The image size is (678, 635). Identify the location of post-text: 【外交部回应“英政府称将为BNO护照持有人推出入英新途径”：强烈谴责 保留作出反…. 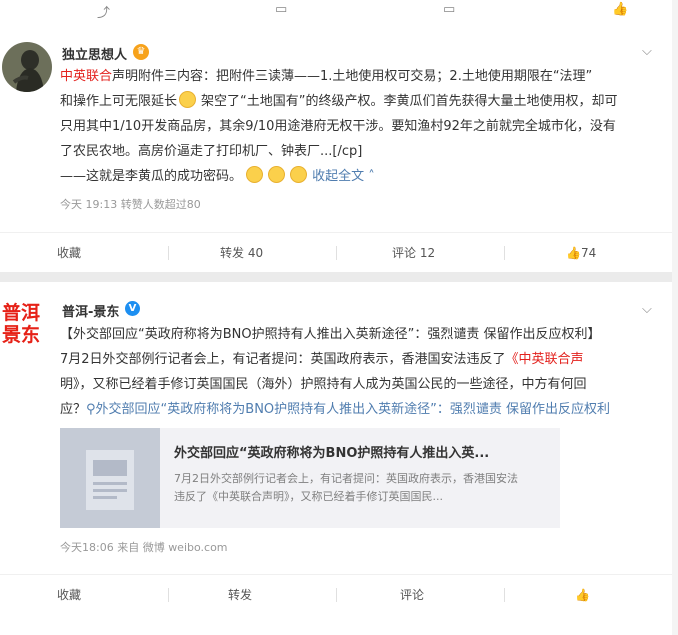
(335, 372).